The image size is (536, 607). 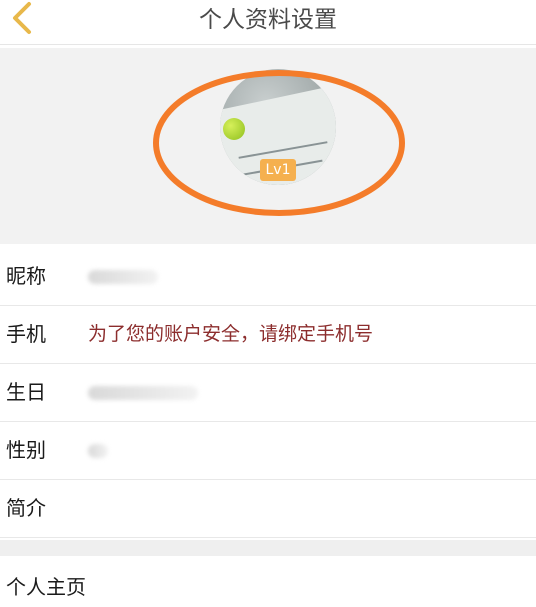 I want to click on birthday-row: 生日, so click(x=268, y=393).